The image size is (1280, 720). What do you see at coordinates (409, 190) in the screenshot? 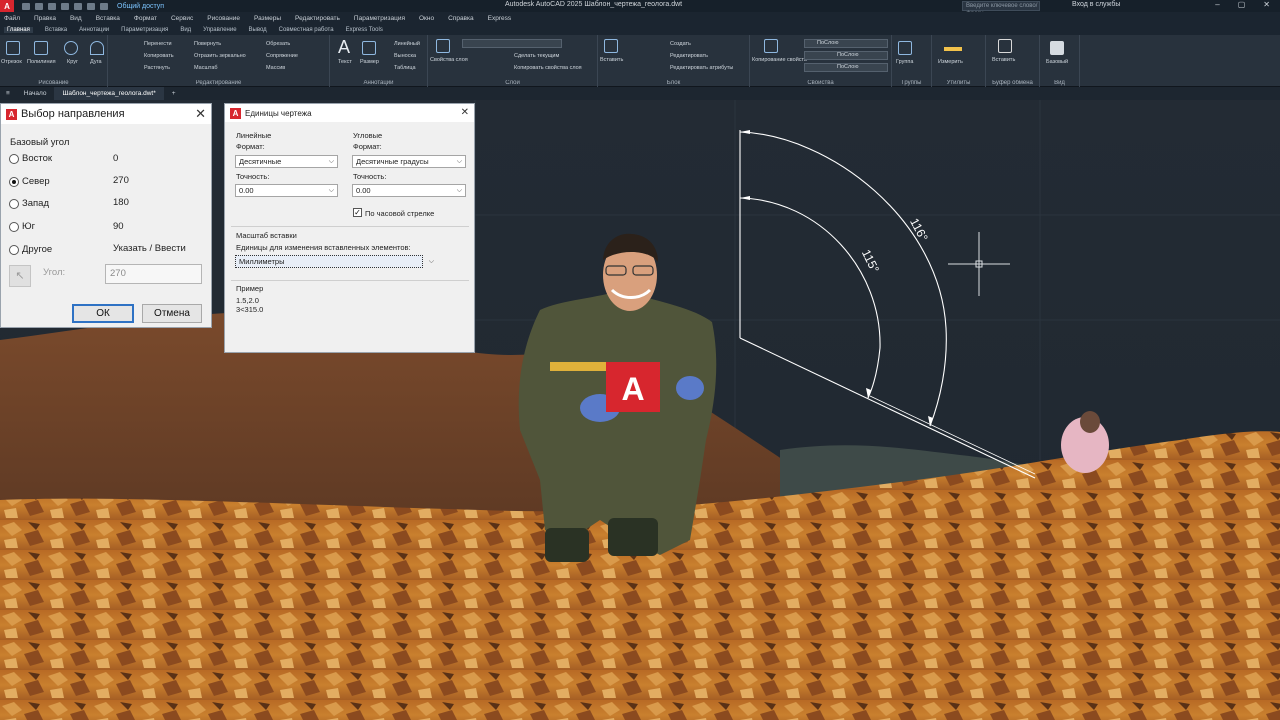
I see `angular-precision-select: 0.00 ⌵` at bounding box center [409, 190].